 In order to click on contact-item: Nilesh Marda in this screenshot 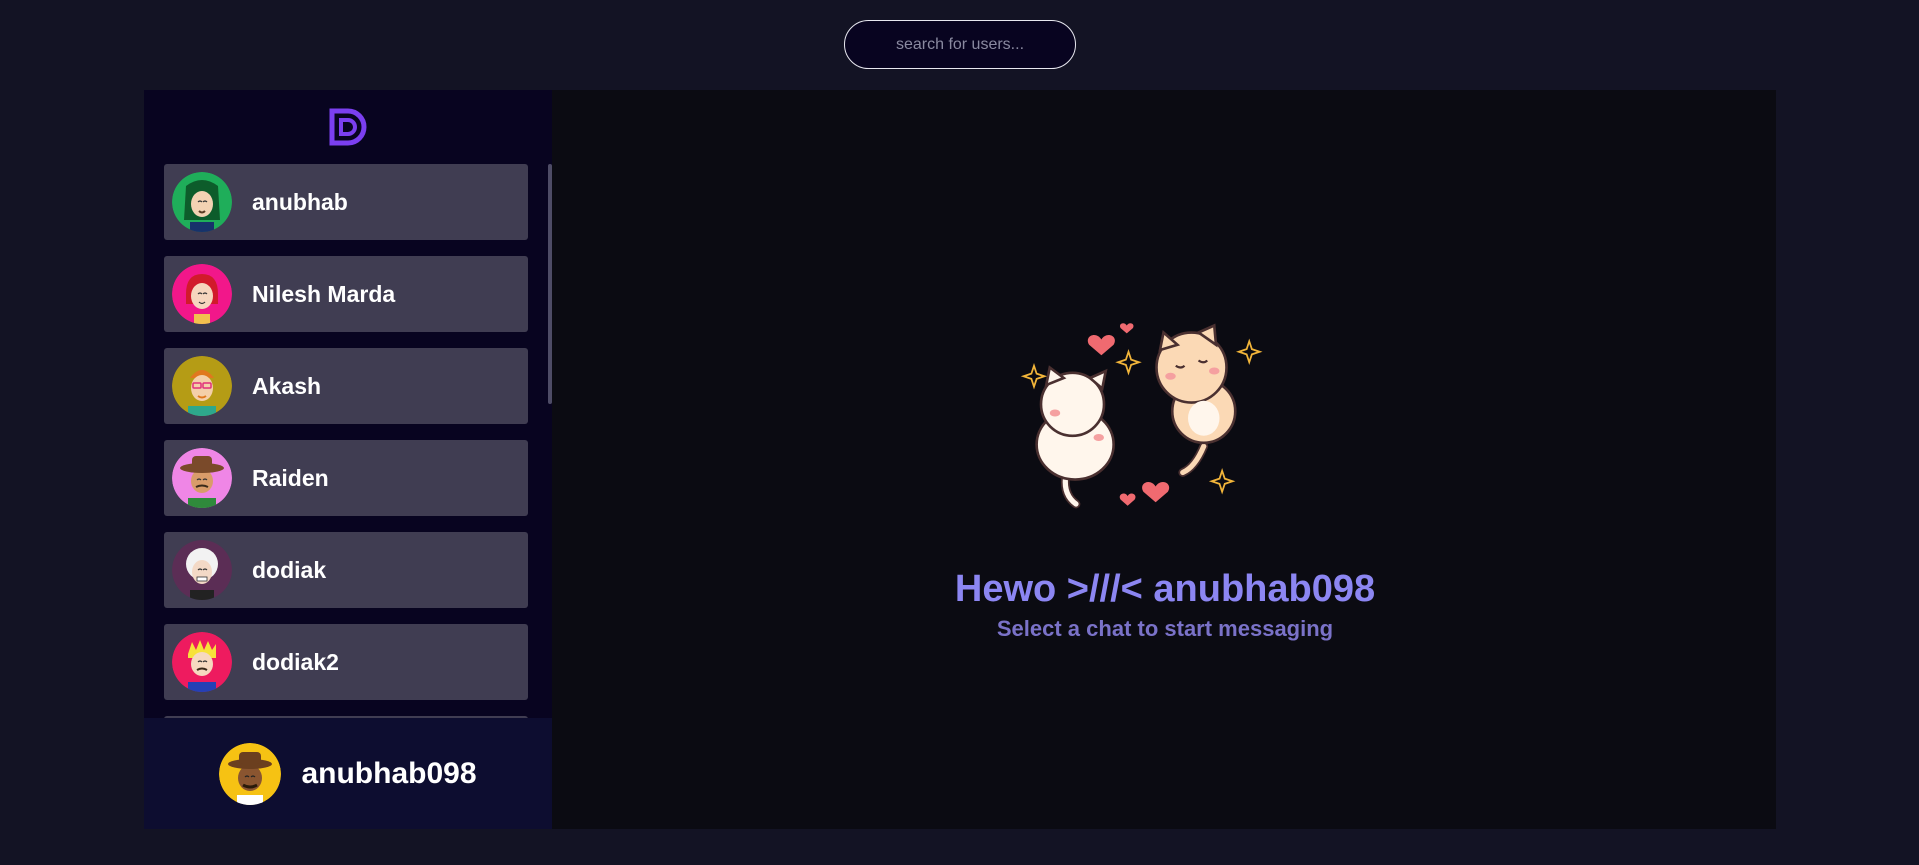, I will do `click(346, 294)`.